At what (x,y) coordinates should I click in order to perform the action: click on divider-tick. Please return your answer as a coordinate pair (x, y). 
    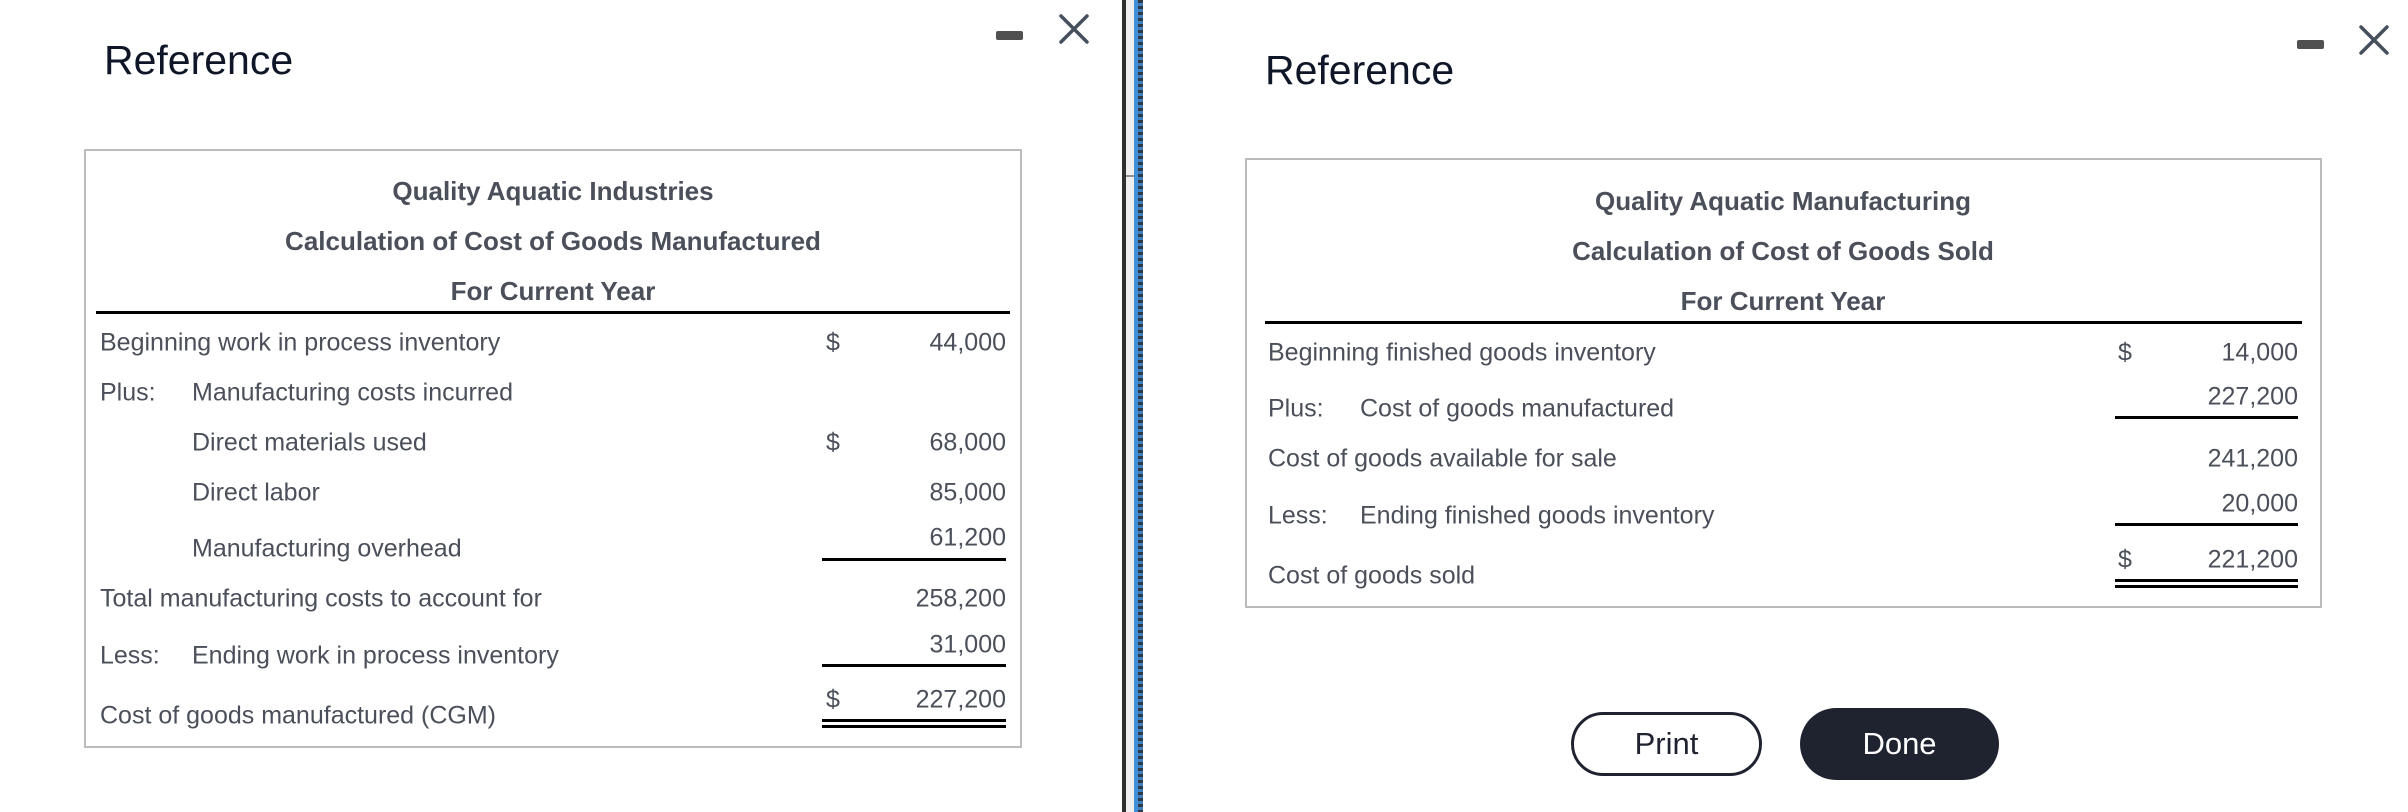
    Looking at the image, I should click on (1130, 176).